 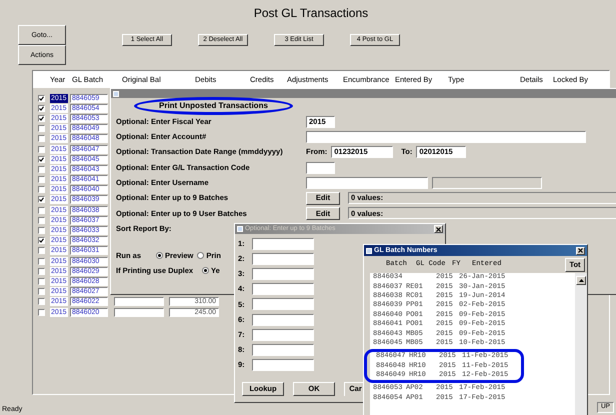 I want to click on report-heading: Print Unposted Transactions, so click(x=213, y=106).